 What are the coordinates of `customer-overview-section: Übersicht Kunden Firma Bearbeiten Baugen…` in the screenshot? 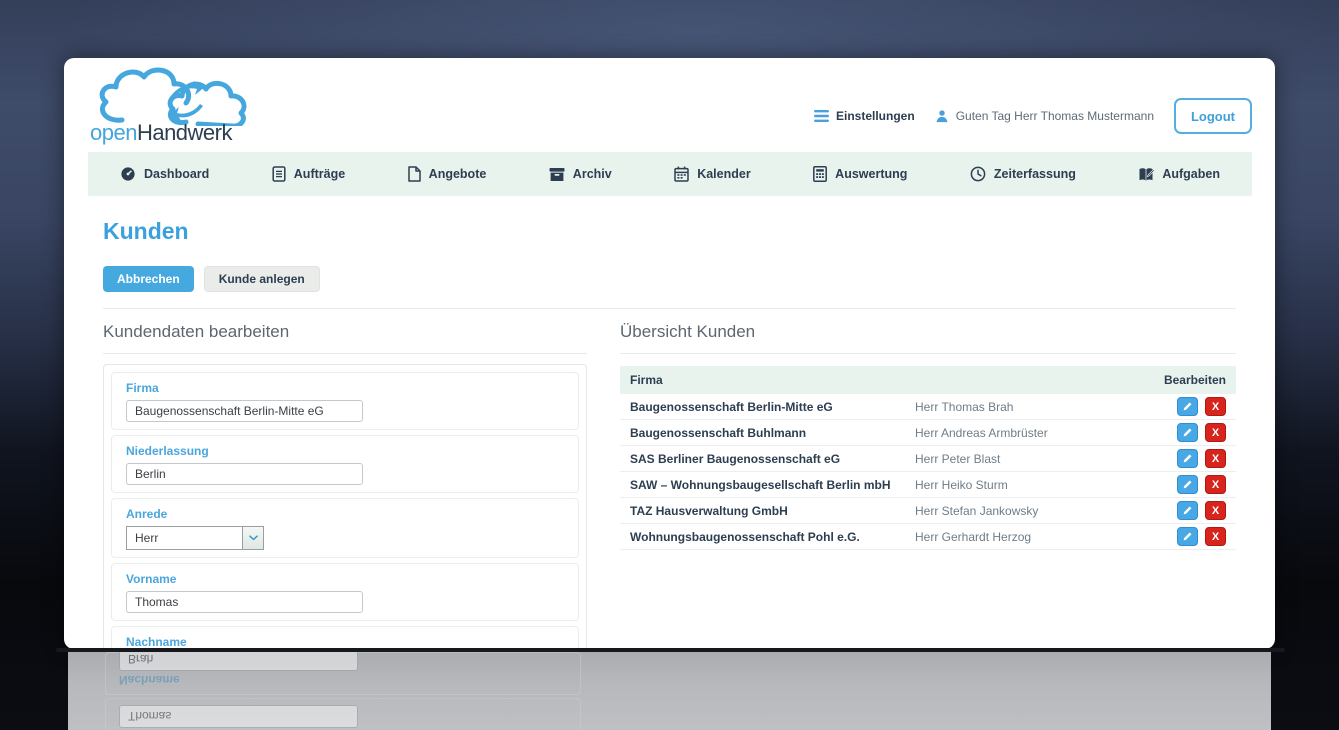 It's located at (928, 436).